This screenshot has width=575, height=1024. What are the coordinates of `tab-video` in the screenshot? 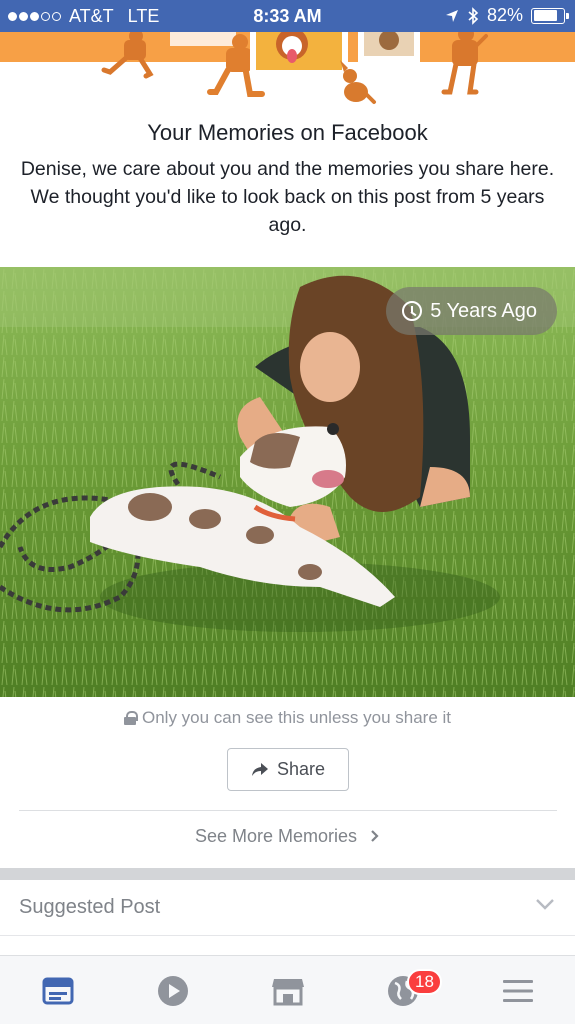 It's located at (172, 990).